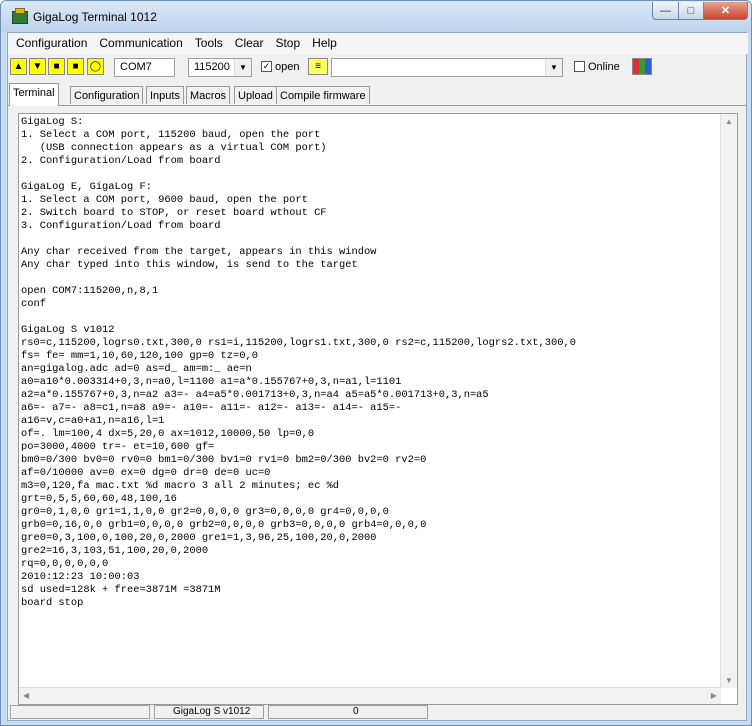  I want to click on notes-button: ≡, so click(318, 66).